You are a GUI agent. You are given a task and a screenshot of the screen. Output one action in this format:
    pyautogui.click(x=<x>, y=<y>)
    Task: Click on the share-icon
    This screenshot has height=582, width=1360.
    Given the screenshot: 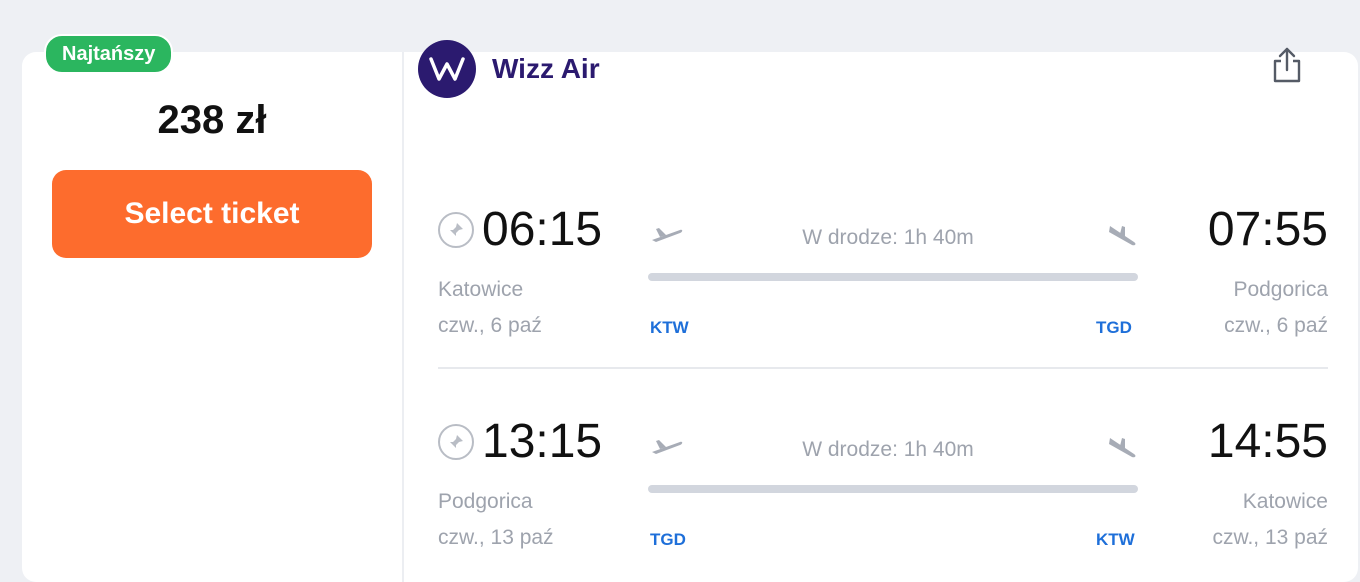 What is the action you would take?
    pyautogui.click(x=1287, y=65)
    